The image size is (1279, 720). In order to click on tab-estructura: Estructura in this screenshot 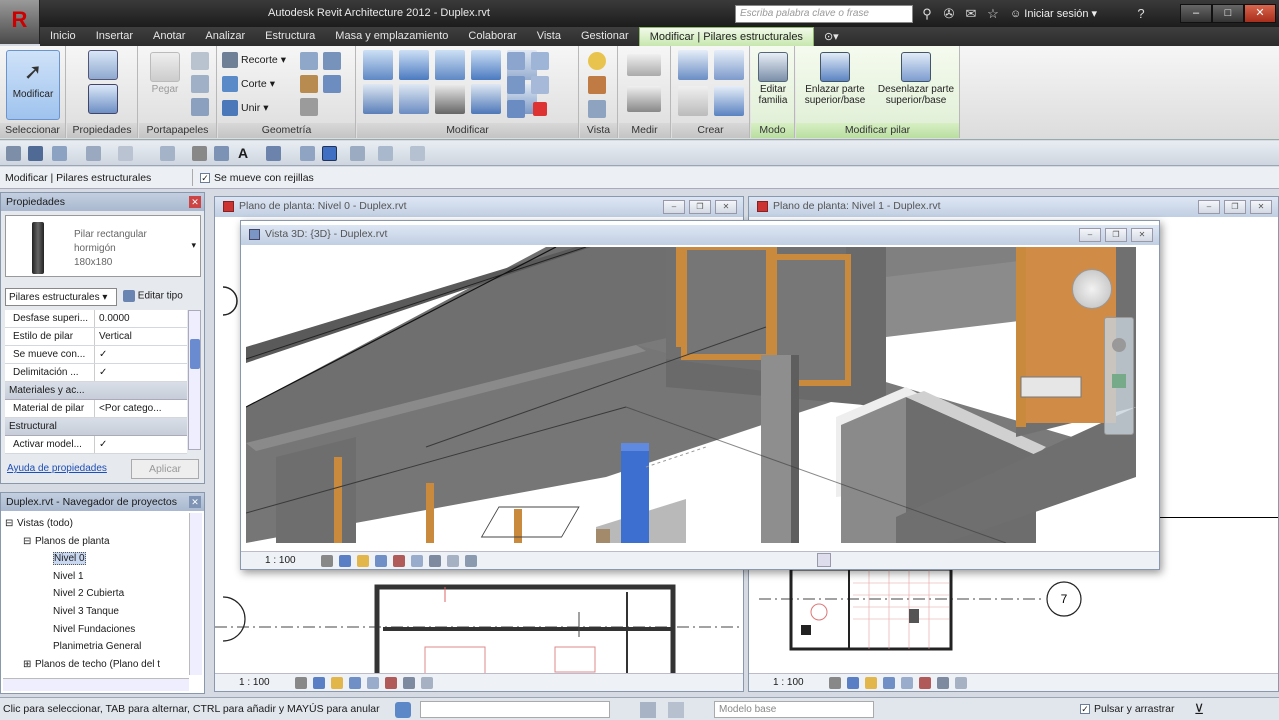, I will do `click(290, 36)`.